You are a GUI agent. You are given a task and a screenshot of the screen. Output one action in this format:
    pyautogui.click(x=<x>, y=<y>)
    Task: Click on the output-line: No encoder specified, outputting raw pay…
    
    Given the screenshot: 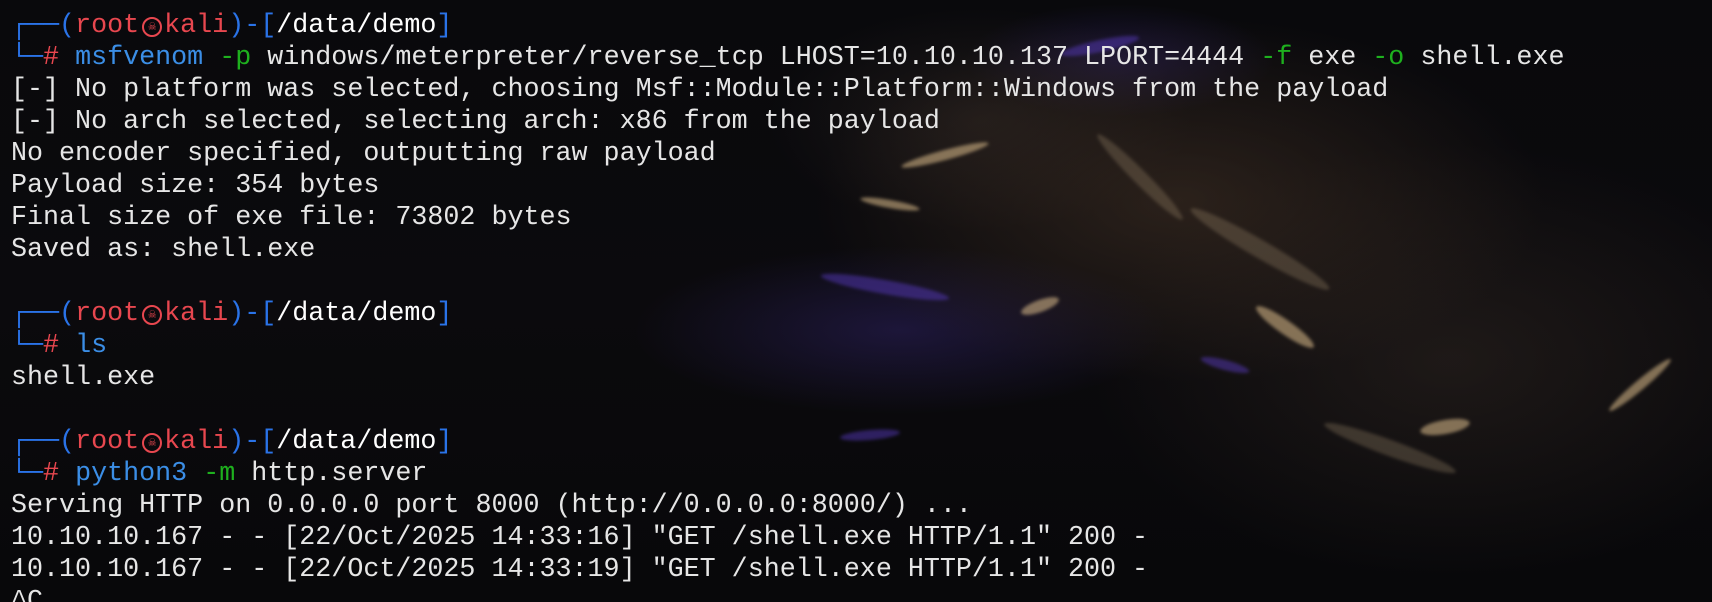 What is the action you would take?
    pyautogui.click(x=363, y=154)
    